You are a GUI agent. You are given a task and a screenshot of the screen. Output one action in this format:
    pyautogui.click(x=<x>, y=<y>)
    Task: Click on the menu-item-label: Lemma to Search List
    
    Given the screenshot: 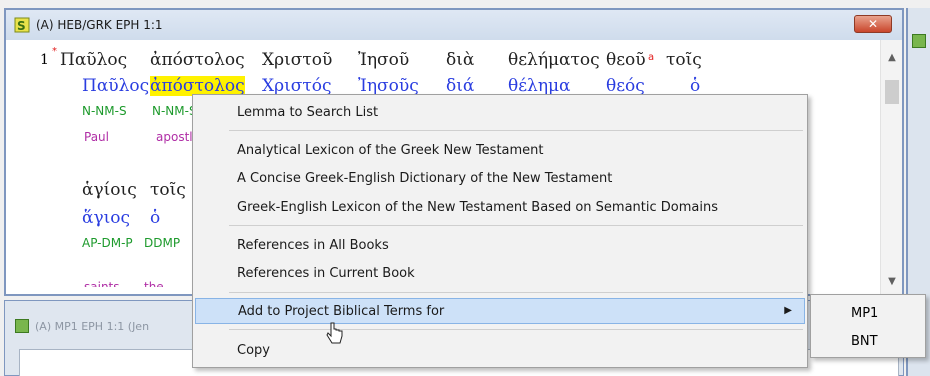 What is the action you would take?
    pyautogui.click(x=308, y=112)
    